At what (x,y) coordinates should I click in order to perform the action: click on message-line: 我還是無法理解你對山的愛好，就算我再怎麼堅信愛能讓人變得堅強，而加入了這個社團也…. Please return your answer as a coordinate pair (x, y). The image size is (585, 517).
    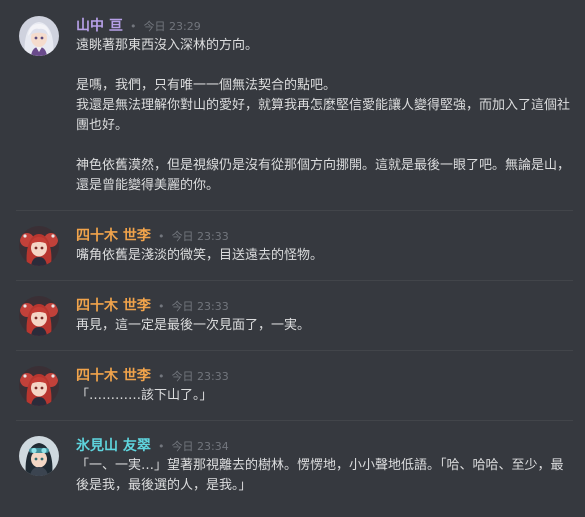
    Looking at the image, I should click on (323, 115).